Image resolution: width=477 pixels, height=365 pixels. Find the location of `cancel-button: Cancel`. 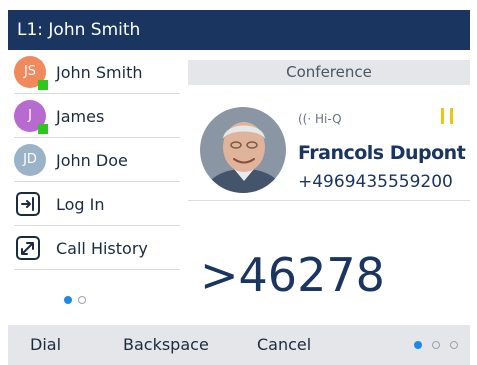

cancel-button: Cancel is located at coordinates (284, 345).